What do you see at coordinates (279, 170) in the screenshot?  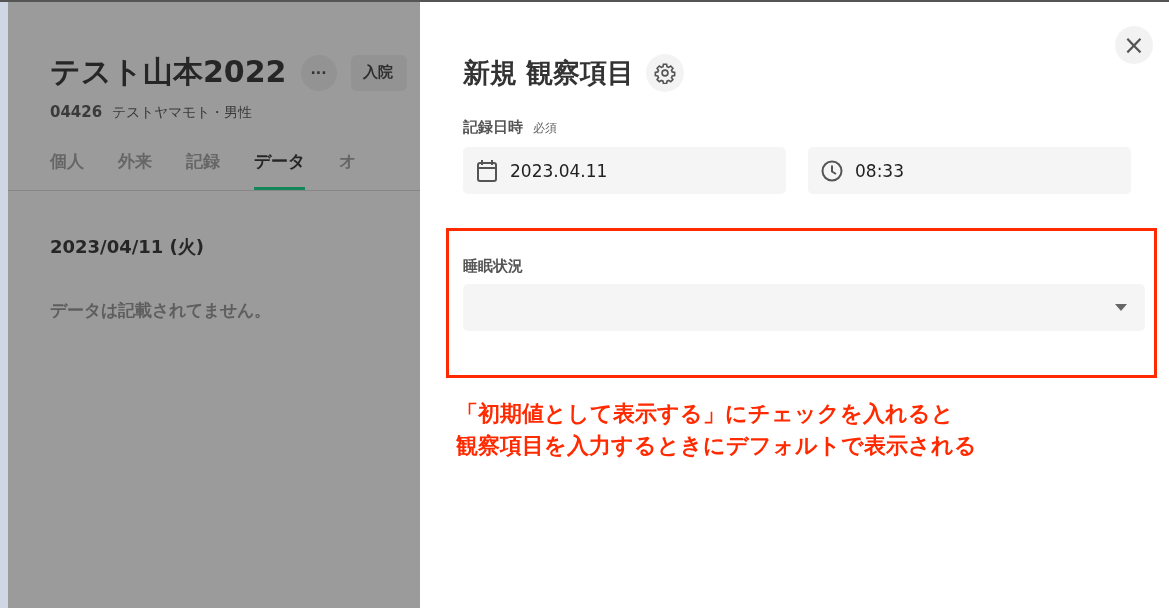 I see `tab: データ` at bounding box center [279, 170].